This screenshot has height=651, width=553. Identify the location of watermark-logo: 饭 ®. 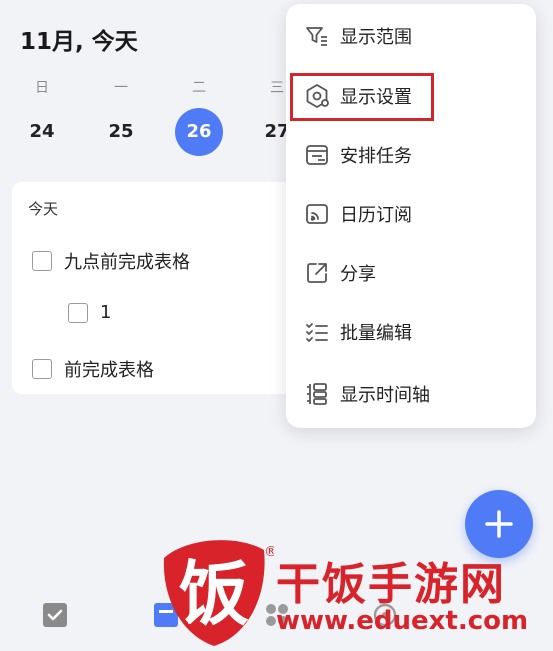
(218, 593).